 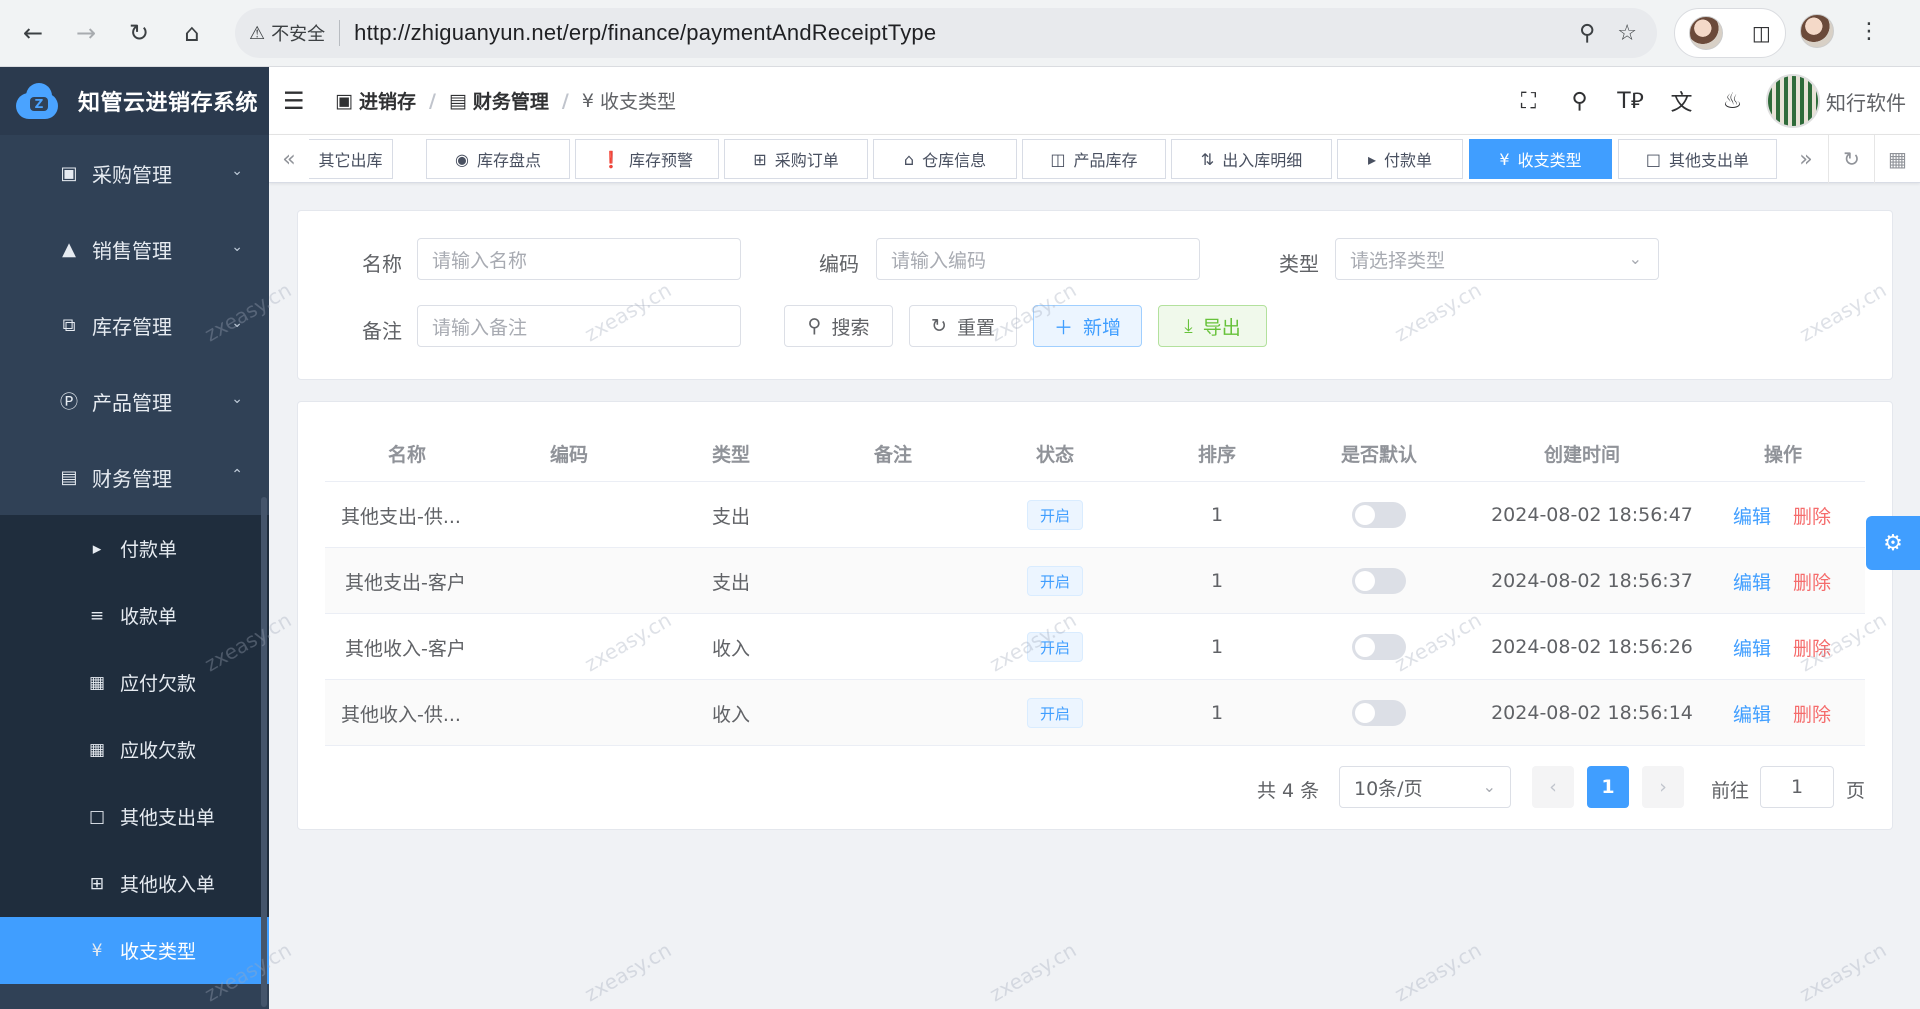 I want to click on sidebar-item-purchase: ▣ 采购管理 ⌄, so click(x=134, y=173).